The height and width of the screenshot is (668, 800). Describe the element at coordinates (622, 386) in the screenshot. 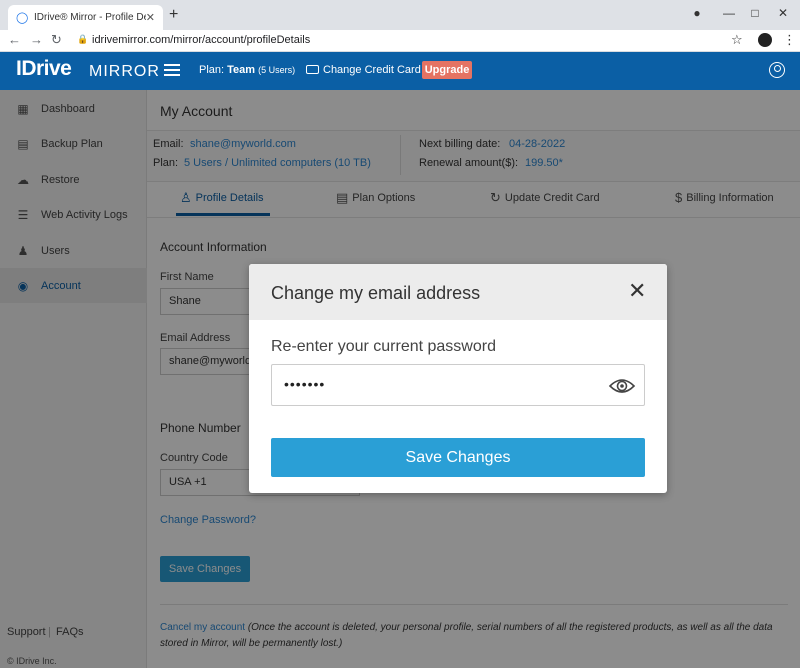

I see `show-password-eye-icon` at that location.